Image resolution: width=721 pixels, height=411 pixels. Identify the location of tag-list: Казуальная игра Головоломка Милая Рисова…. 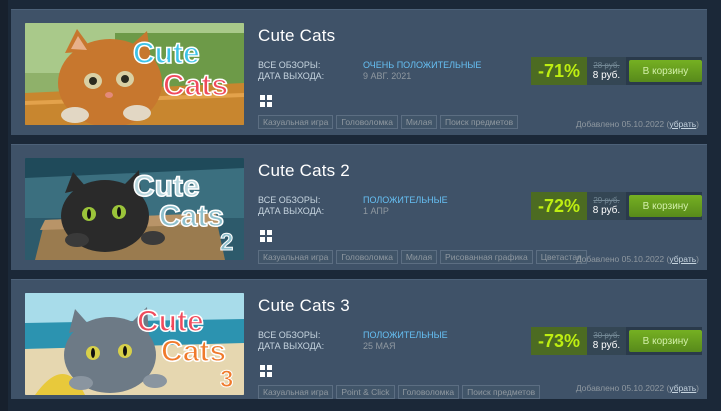
(422, 257).